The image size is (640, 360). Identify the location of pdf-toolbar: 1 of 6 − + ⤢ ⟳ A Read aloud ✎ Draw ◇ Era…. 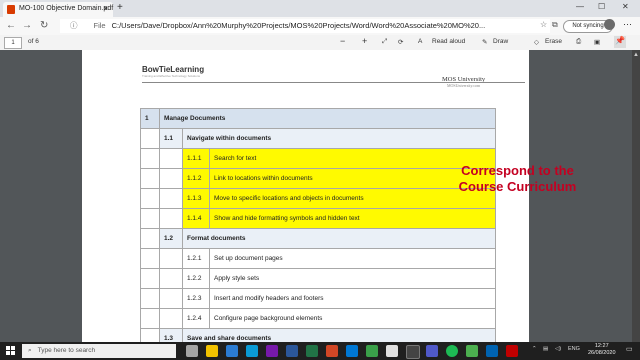
(320, 43).